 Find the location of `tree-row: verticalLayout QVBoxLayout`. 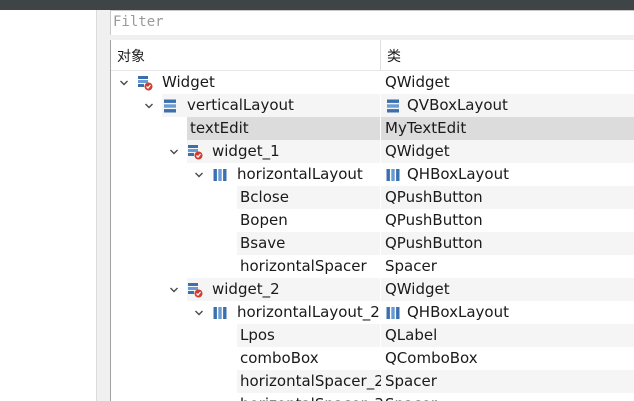

tree-row: verticalLayout QVBoxLayout is located at coordinates (372, 105).